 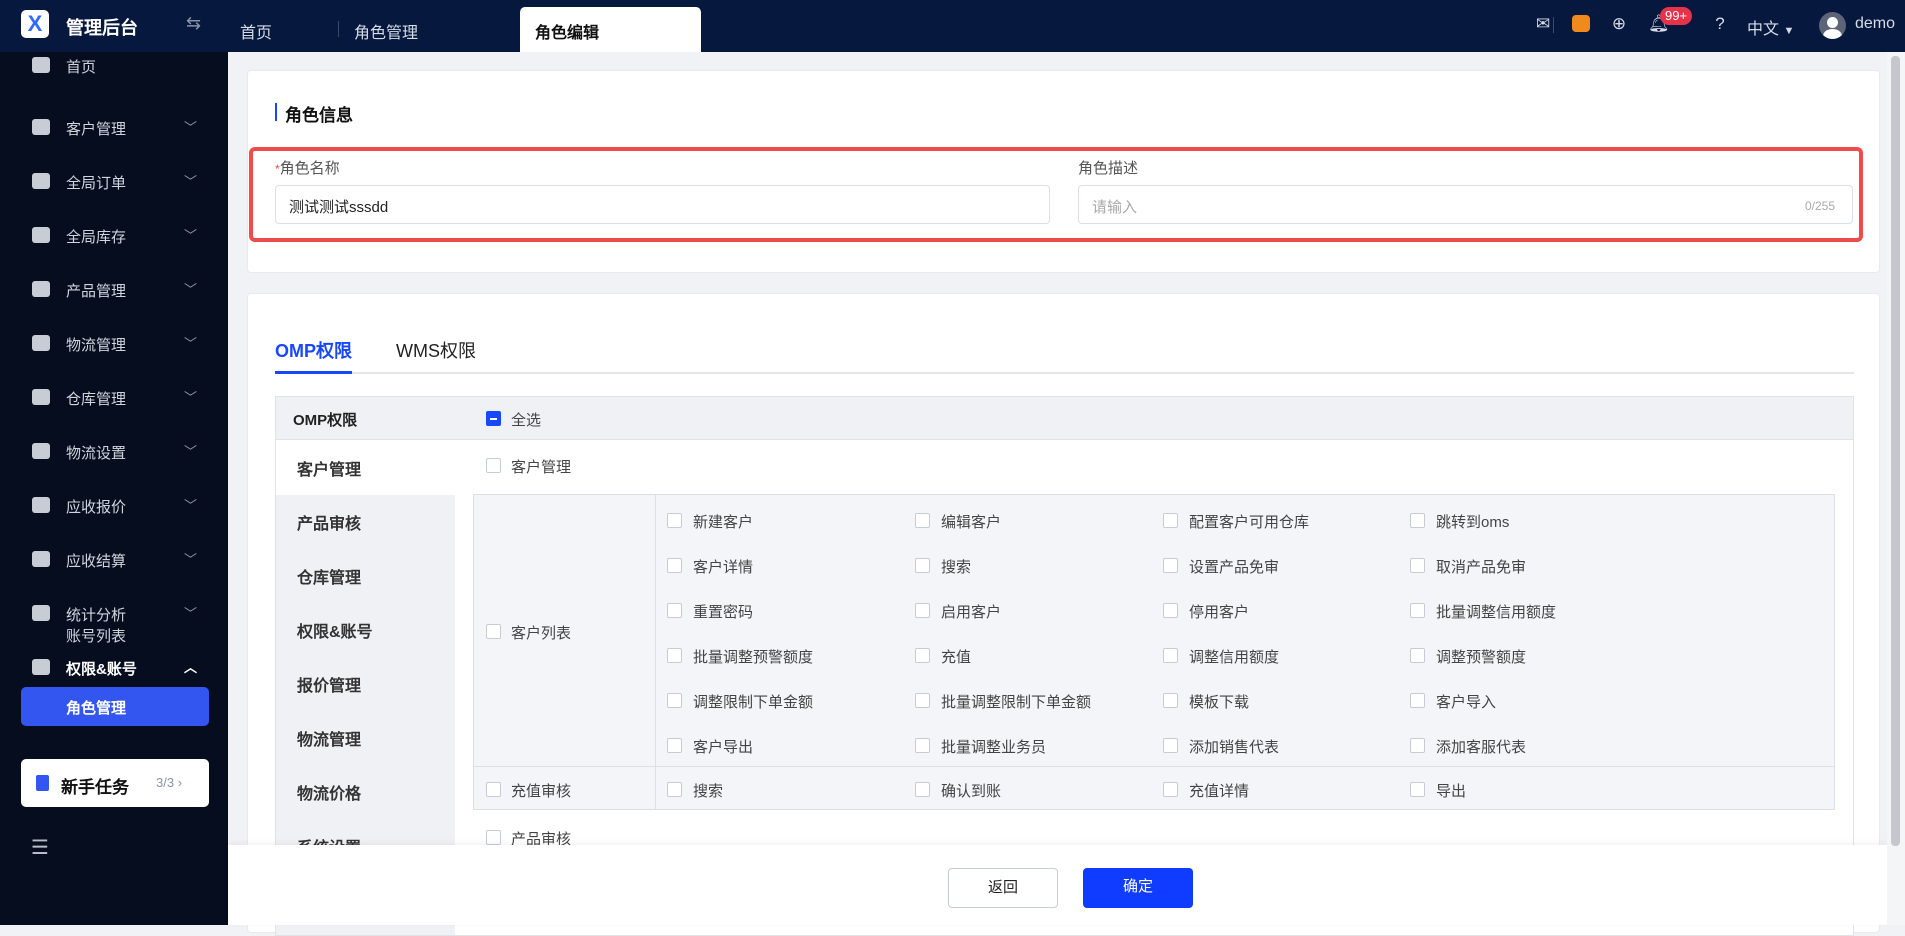 What do you see at coordinates (753, 657) in the screenshot?
I see `permission-label: 批量调整预警额度` at bounding box center [753, 657].